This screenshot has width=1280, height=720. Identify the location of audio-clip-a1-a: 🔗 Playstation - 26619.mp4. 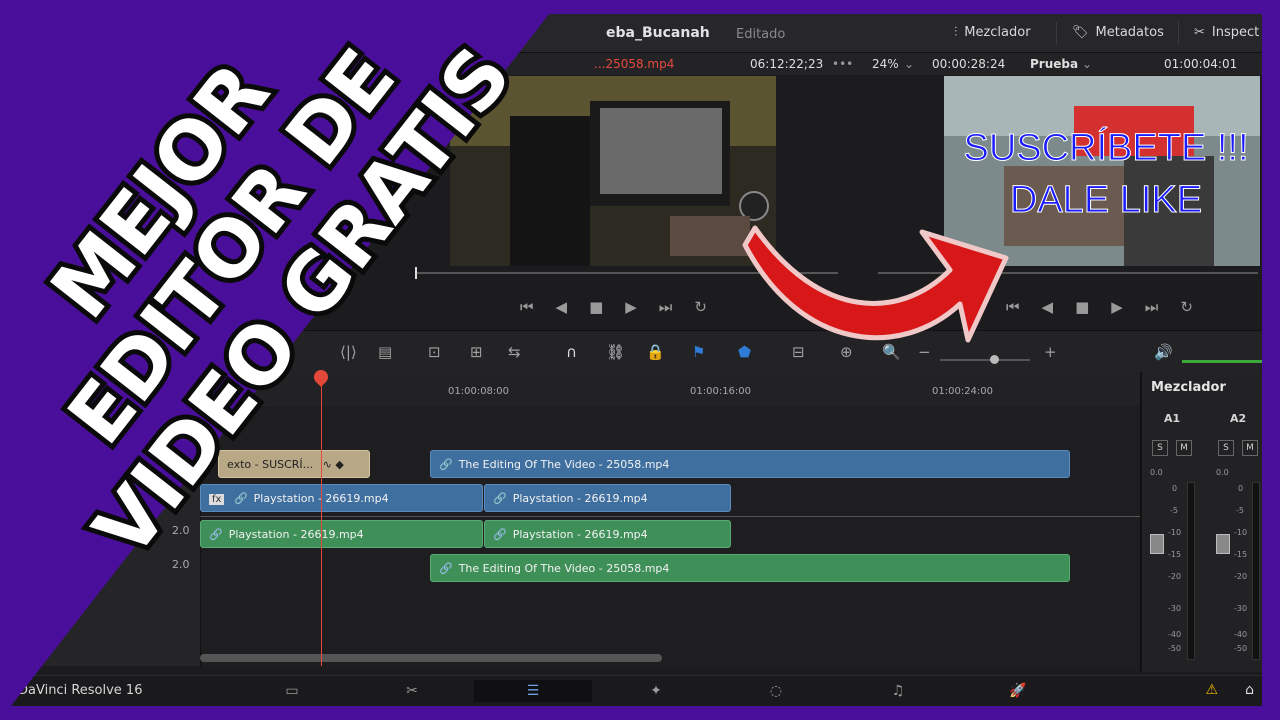
(341, 534).